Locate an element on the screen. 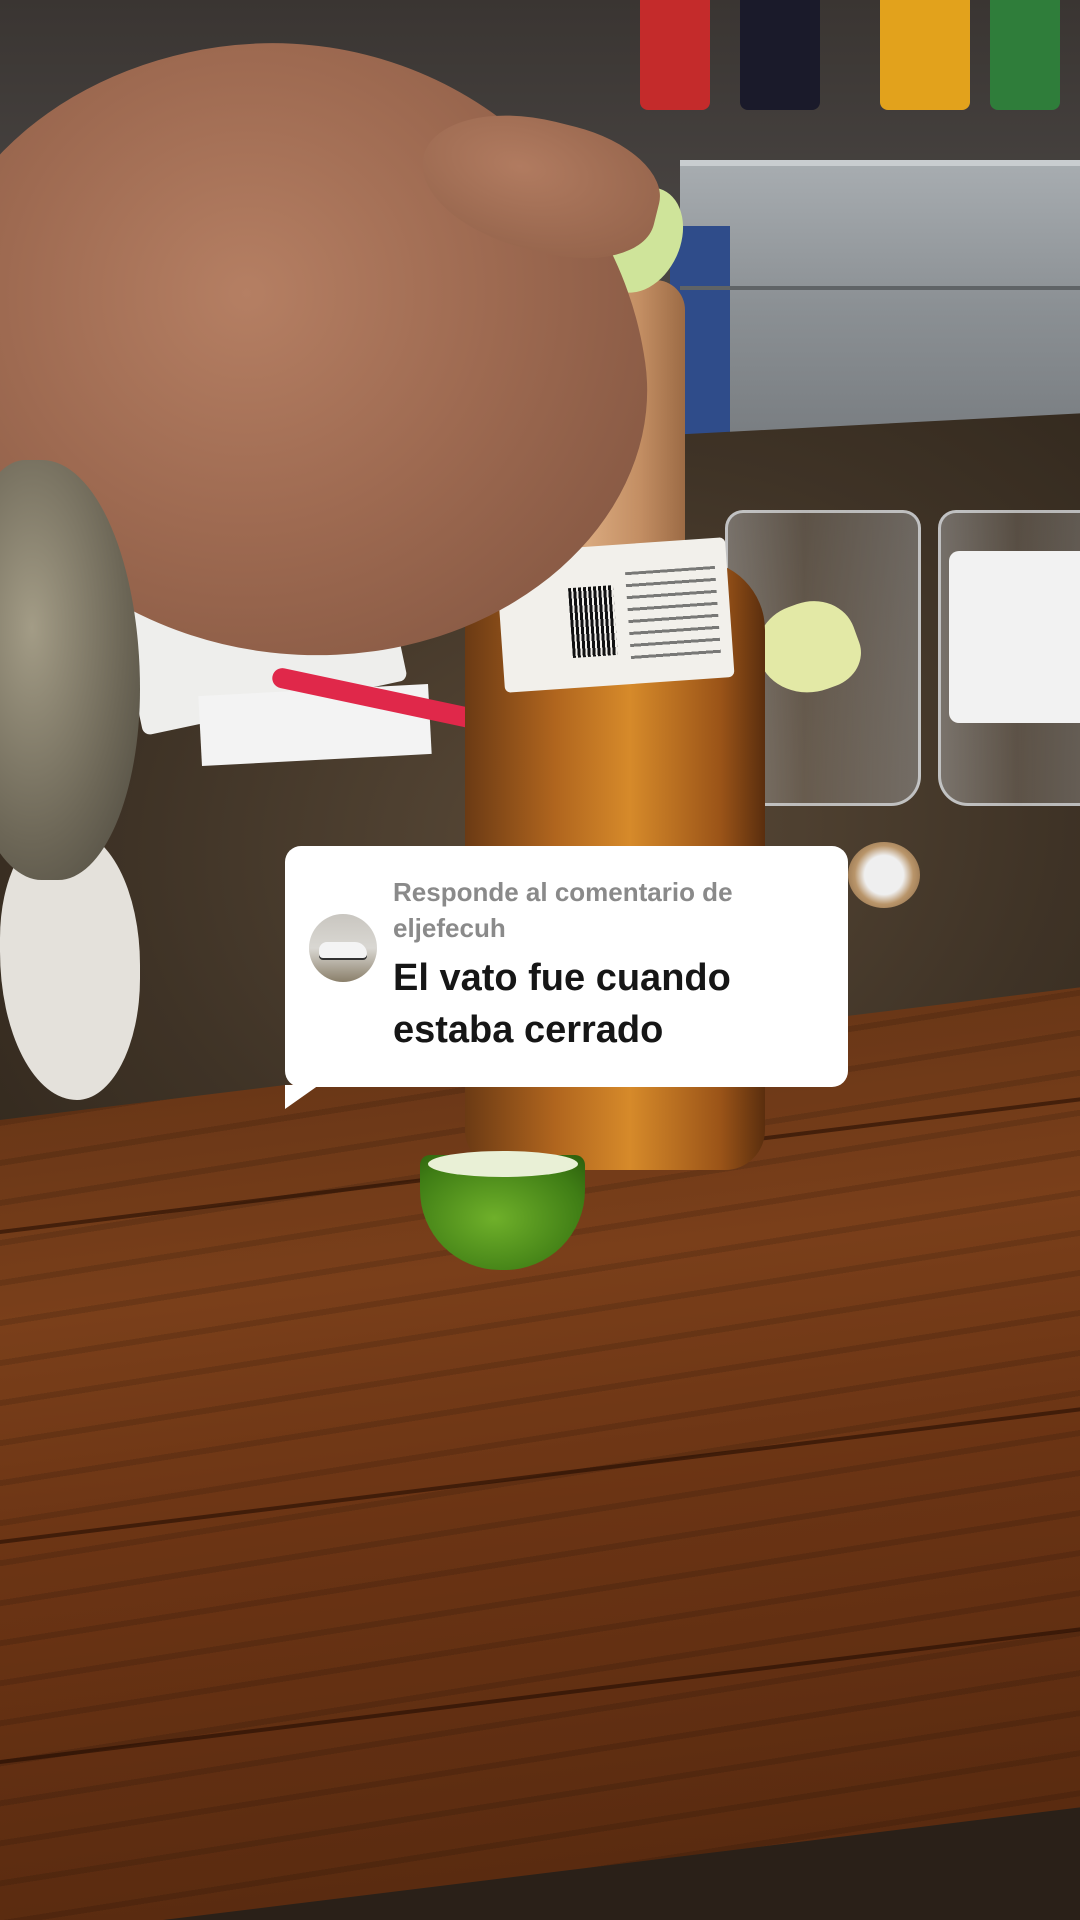 The image size is (1080, 1920). reply-caption: Responde al comentario de eljefecuh is located at coordinates (563, 910).